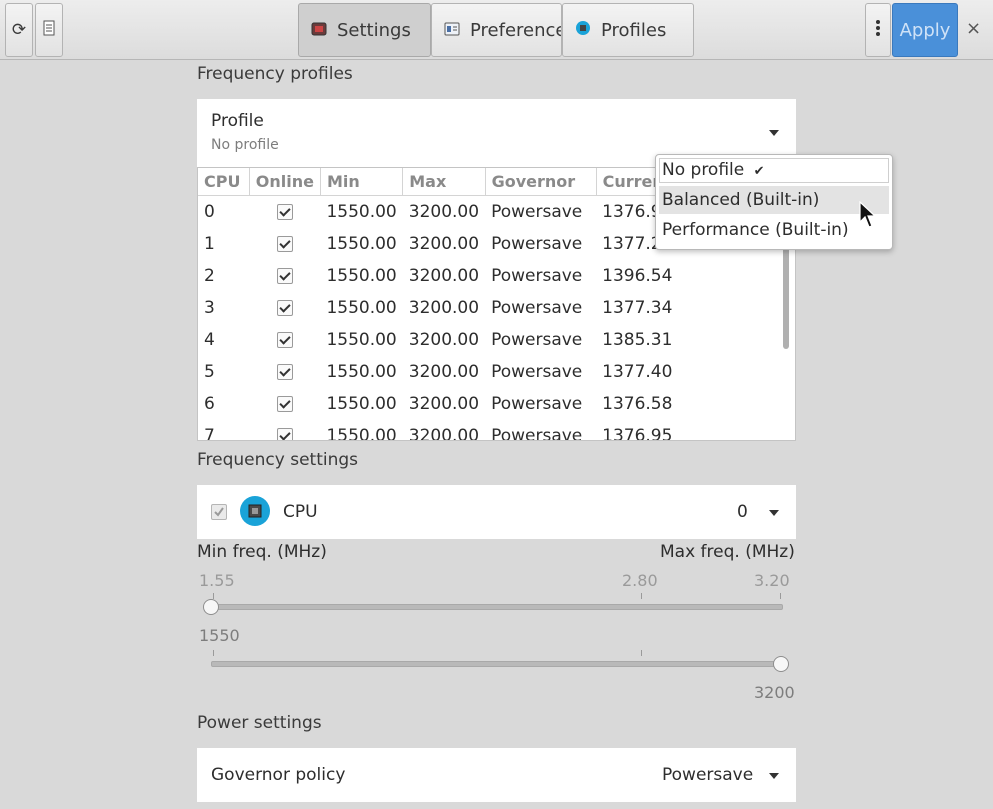 The width and height of the screenshot is (993, 809). Describe the element at coordinates (452, 30) in the screenshot. I see `preferences-tab-icon` at that location.